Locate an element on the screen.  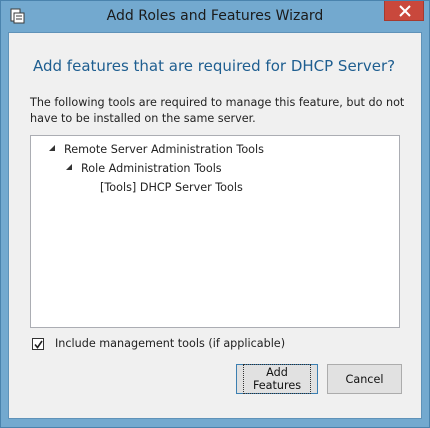
tree-item-remote-server-admin-tools: Remote Server Administration Tools is located at coordinates (156, 149).